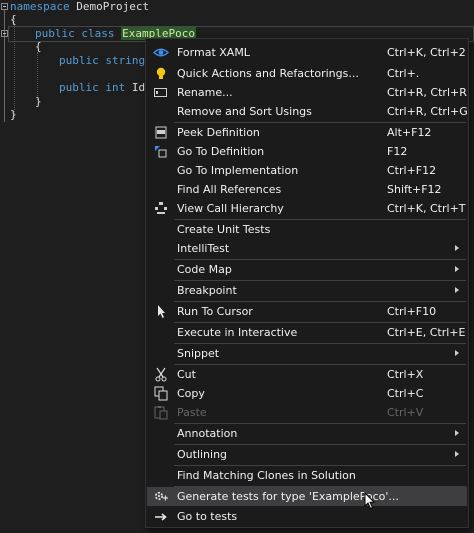  I want to click on menu-item-shortcut: Ctrl+R, Ctrl+R, so click(427, 92).